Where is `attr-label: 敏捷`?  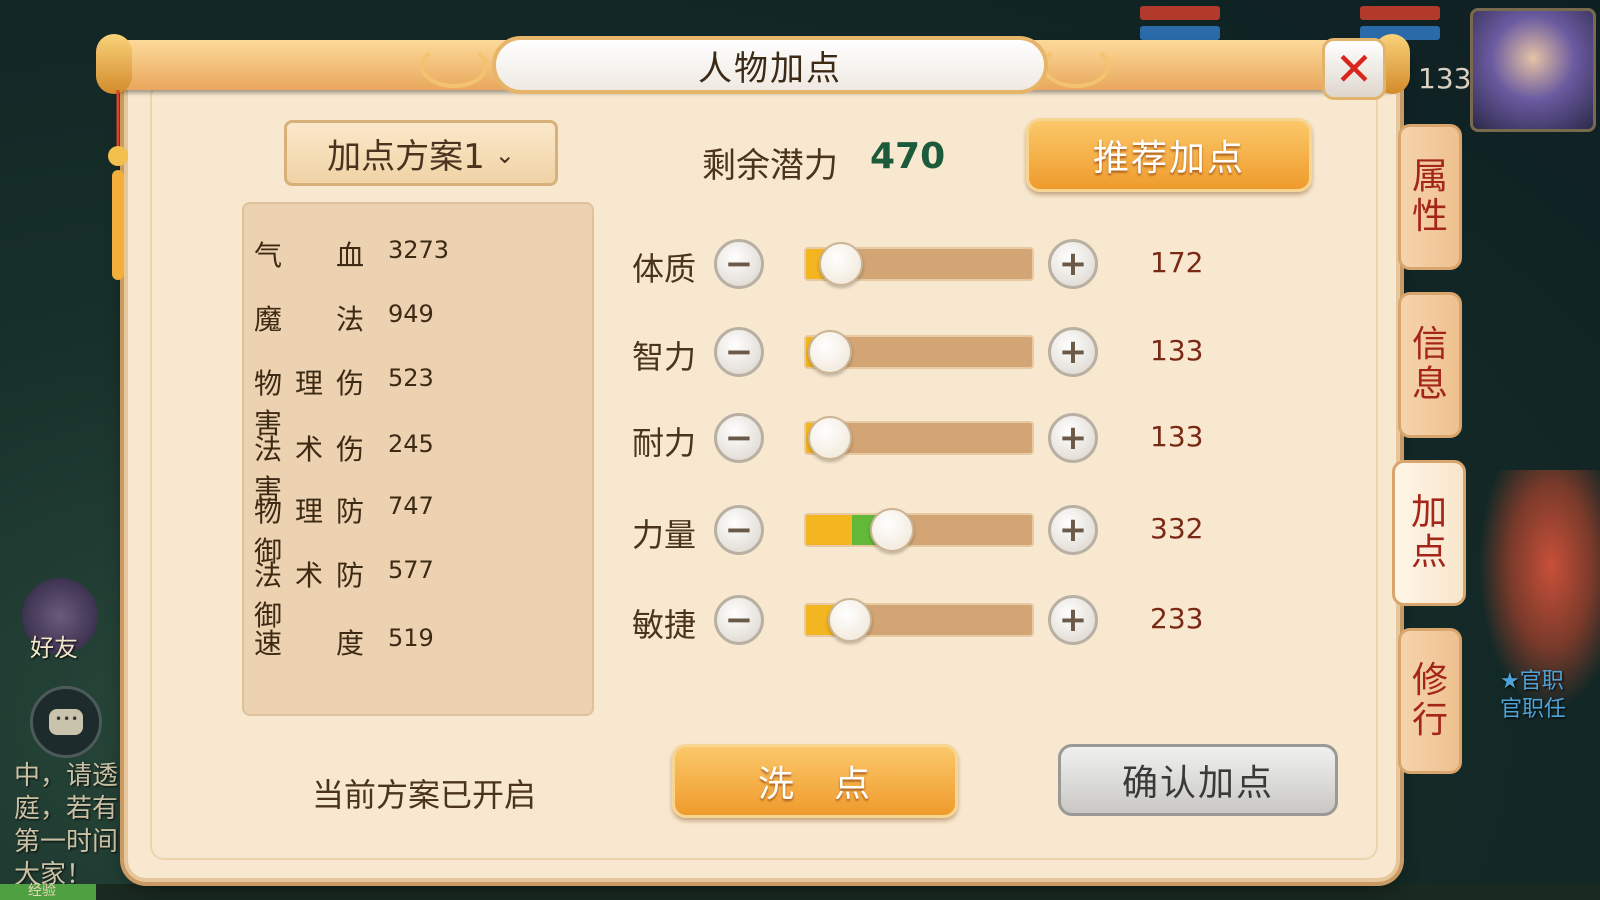 attr-label: 敏捷 is located at coordinates (664, 625).